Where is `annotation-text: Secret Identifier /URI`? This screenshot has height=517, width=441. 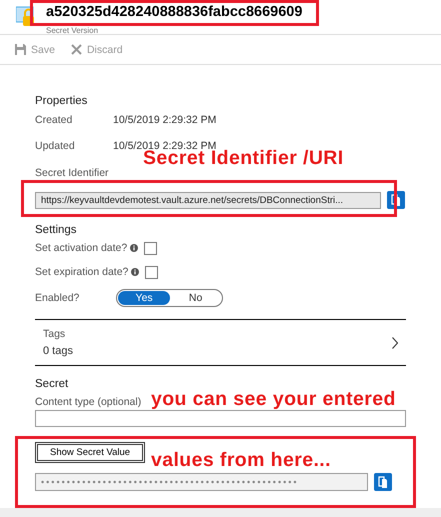
annotation-text: Secret Identifier /URI is located at coordinates (243, 158).